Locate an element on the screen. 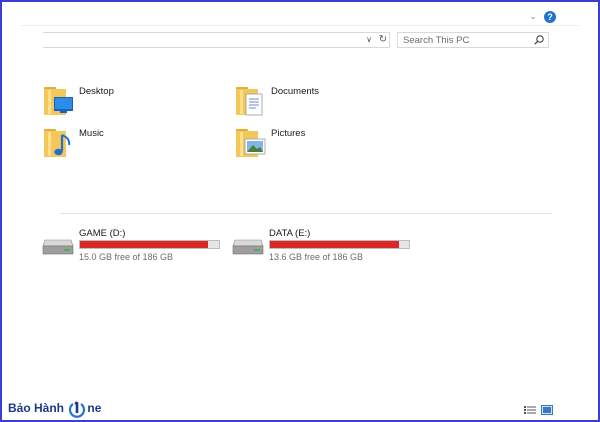 The width and height of the screenshot is (600, 422). drive-label: DATA (E:) is located at coordinates (290, 233).